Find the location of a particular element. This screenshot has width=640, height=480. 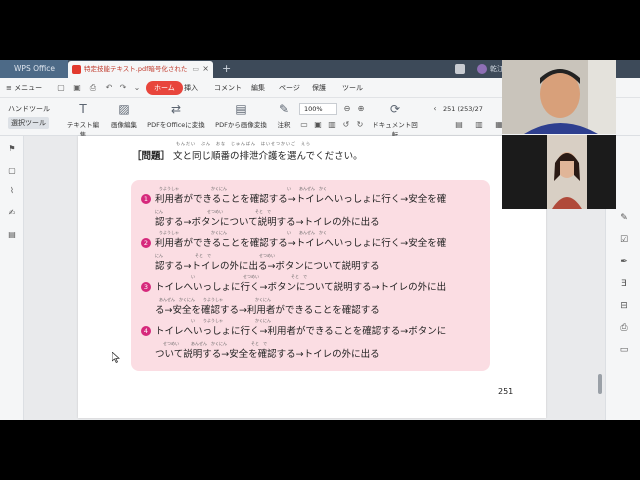

hand-tool-button: ハンドツール is located at coordinates (29, 109).